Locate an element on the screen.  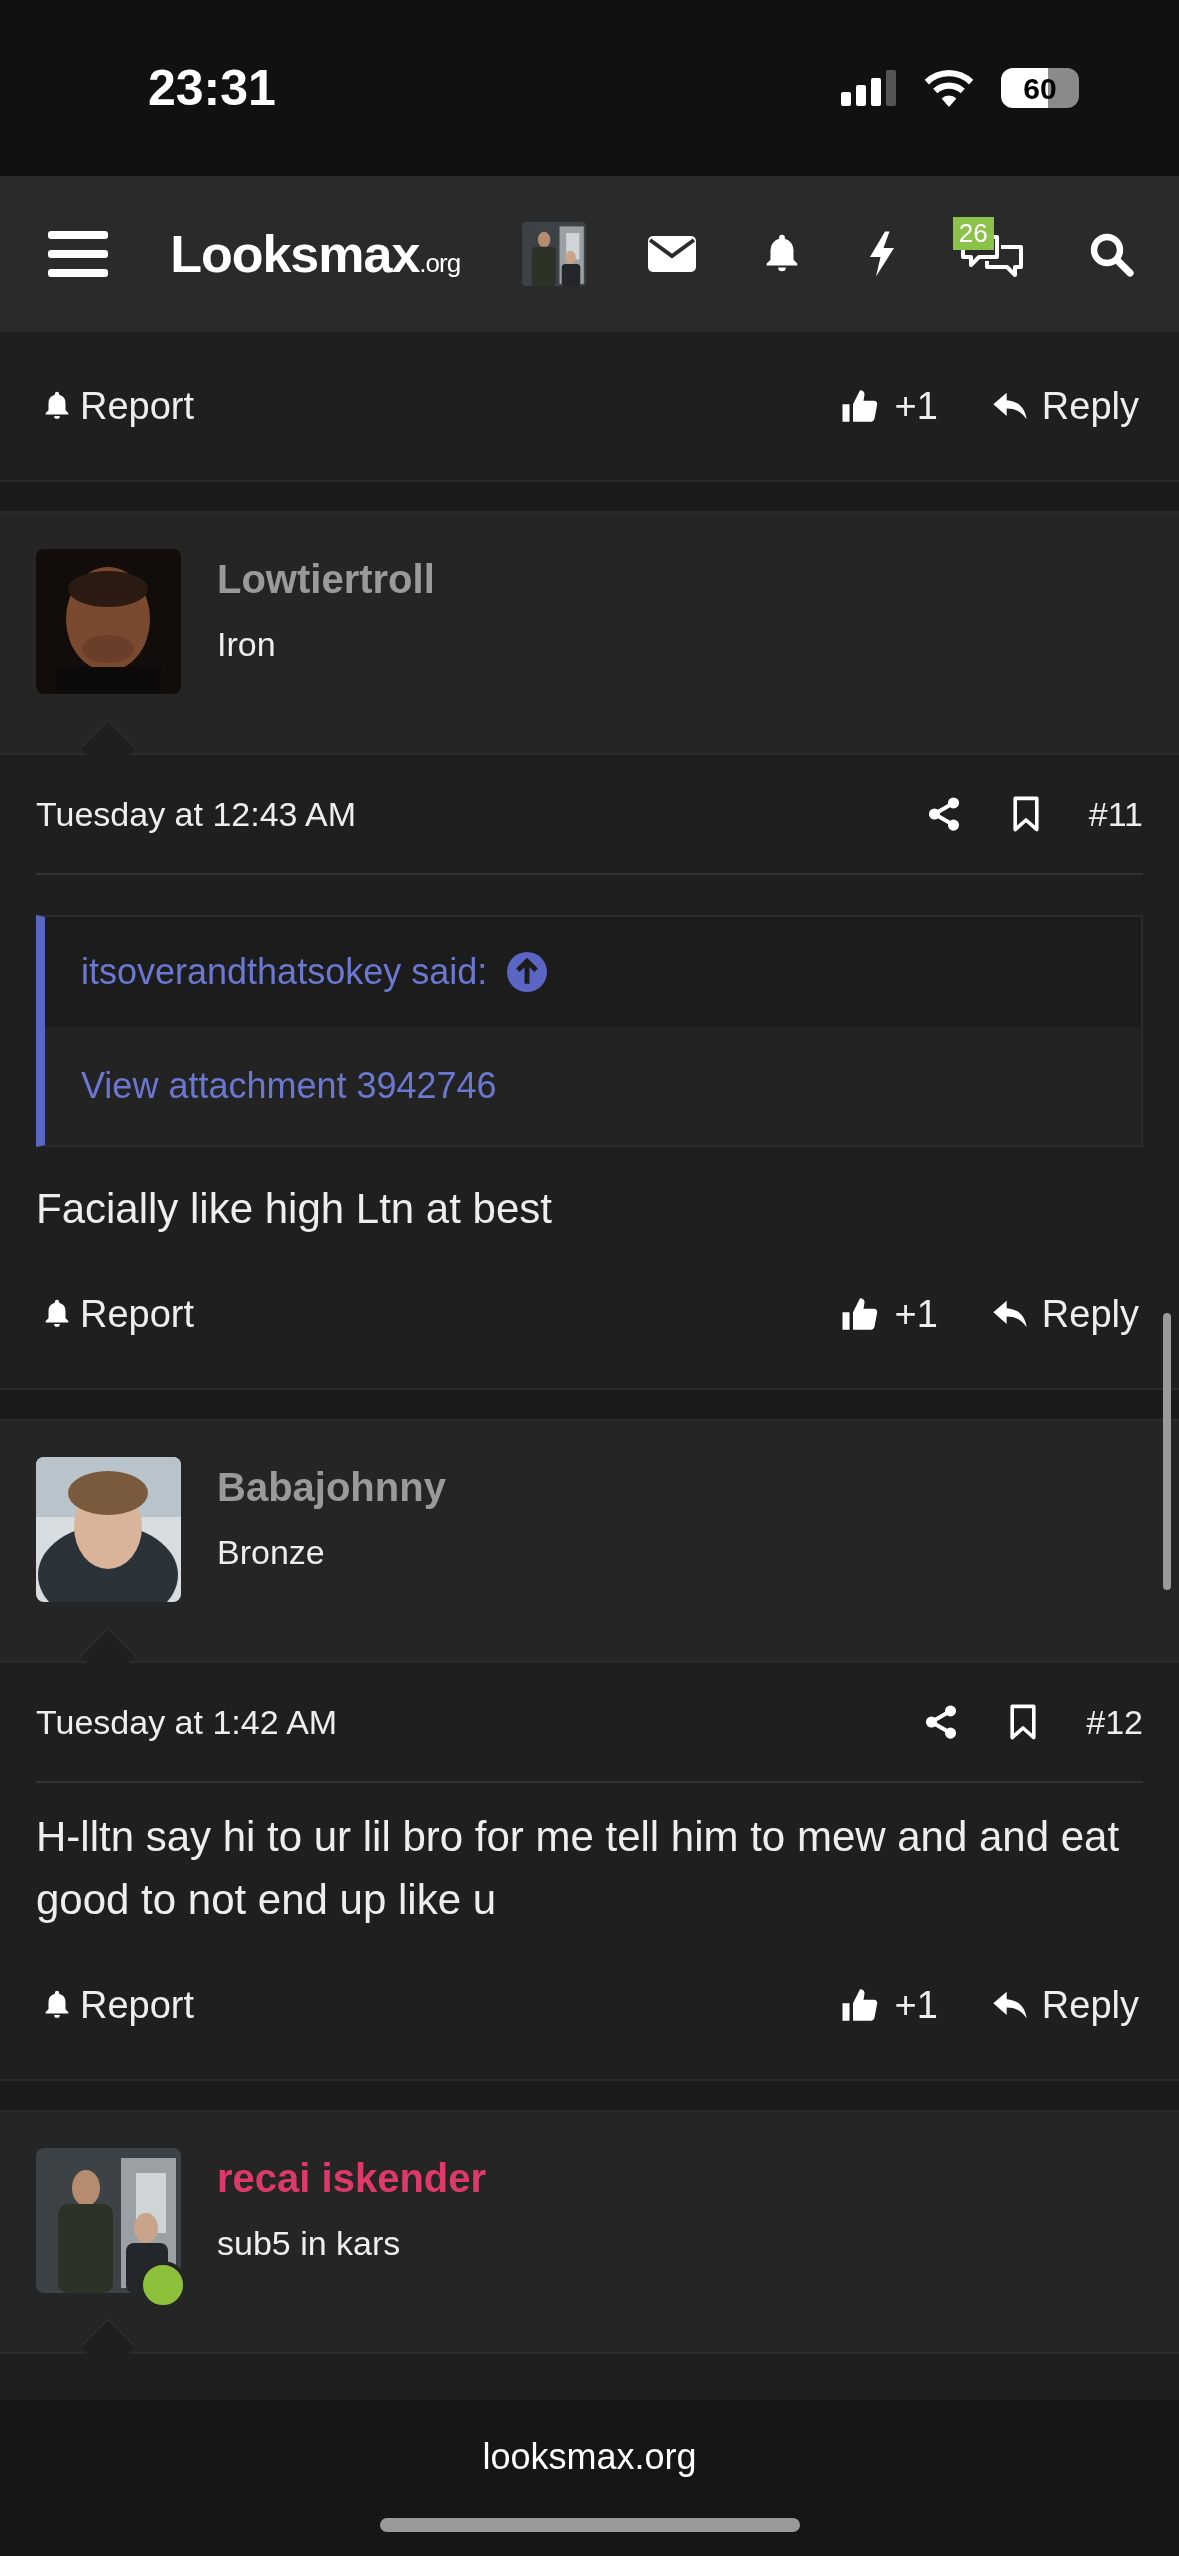
wifi-icon is located at coordinates (949, 88).